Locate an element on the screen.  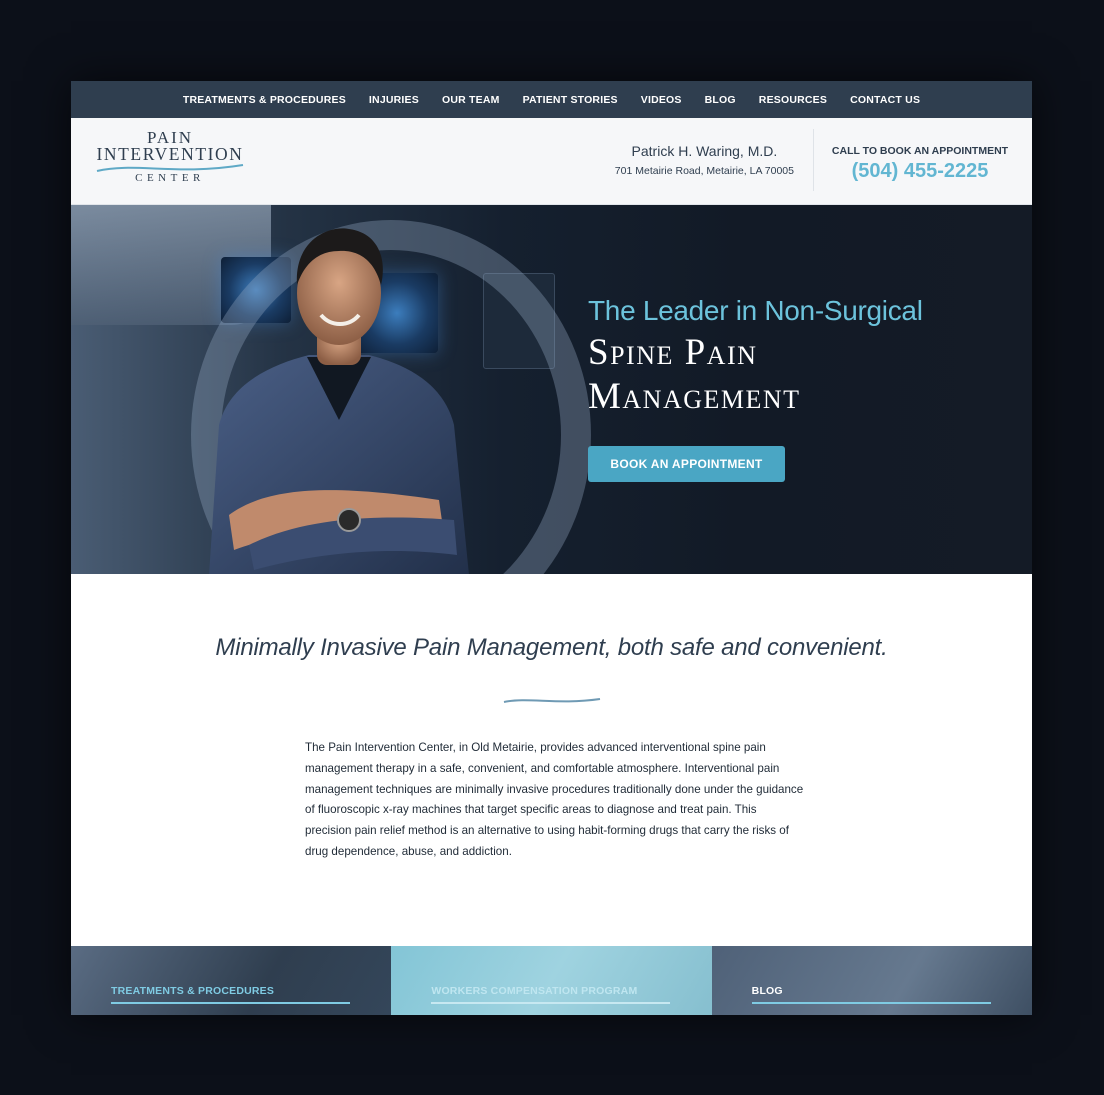
phone-number-link: (504) 455-2225 is located at coordinates (920, 171).